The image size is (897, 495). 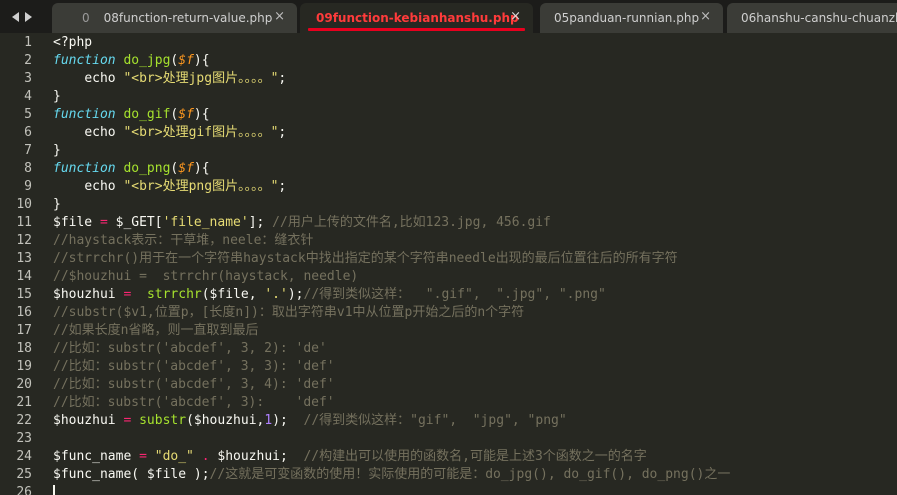 I want to click on code-string: "do_", so click(x=174, y=456).